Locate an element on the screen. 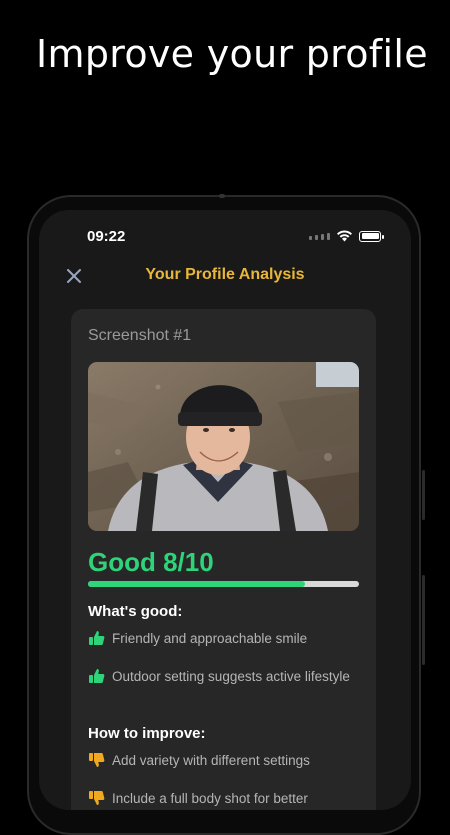 This screenshot has height=835, width=450. page-title: Your Profile Analysis is located at coordinates (225, 274).